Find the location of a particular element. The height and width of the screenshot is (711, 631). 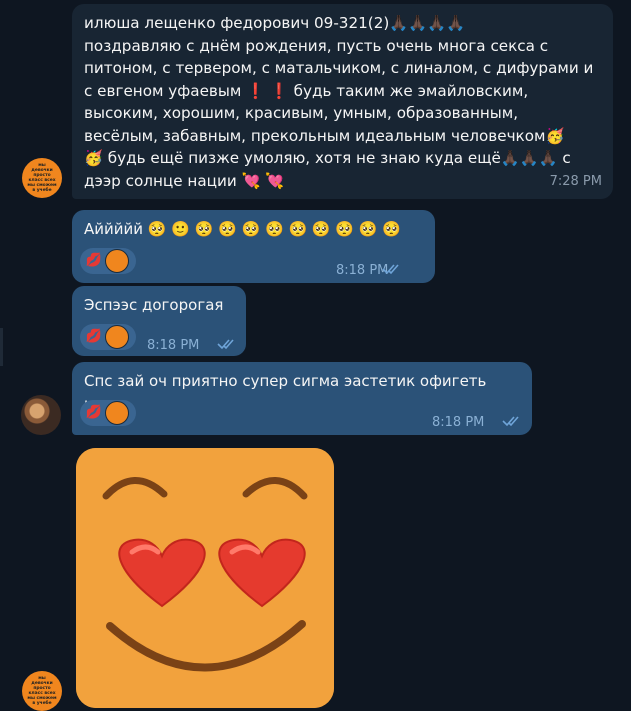

message-line: дээр солнце нации 💘 💘 is located at coordinates (184, 180).